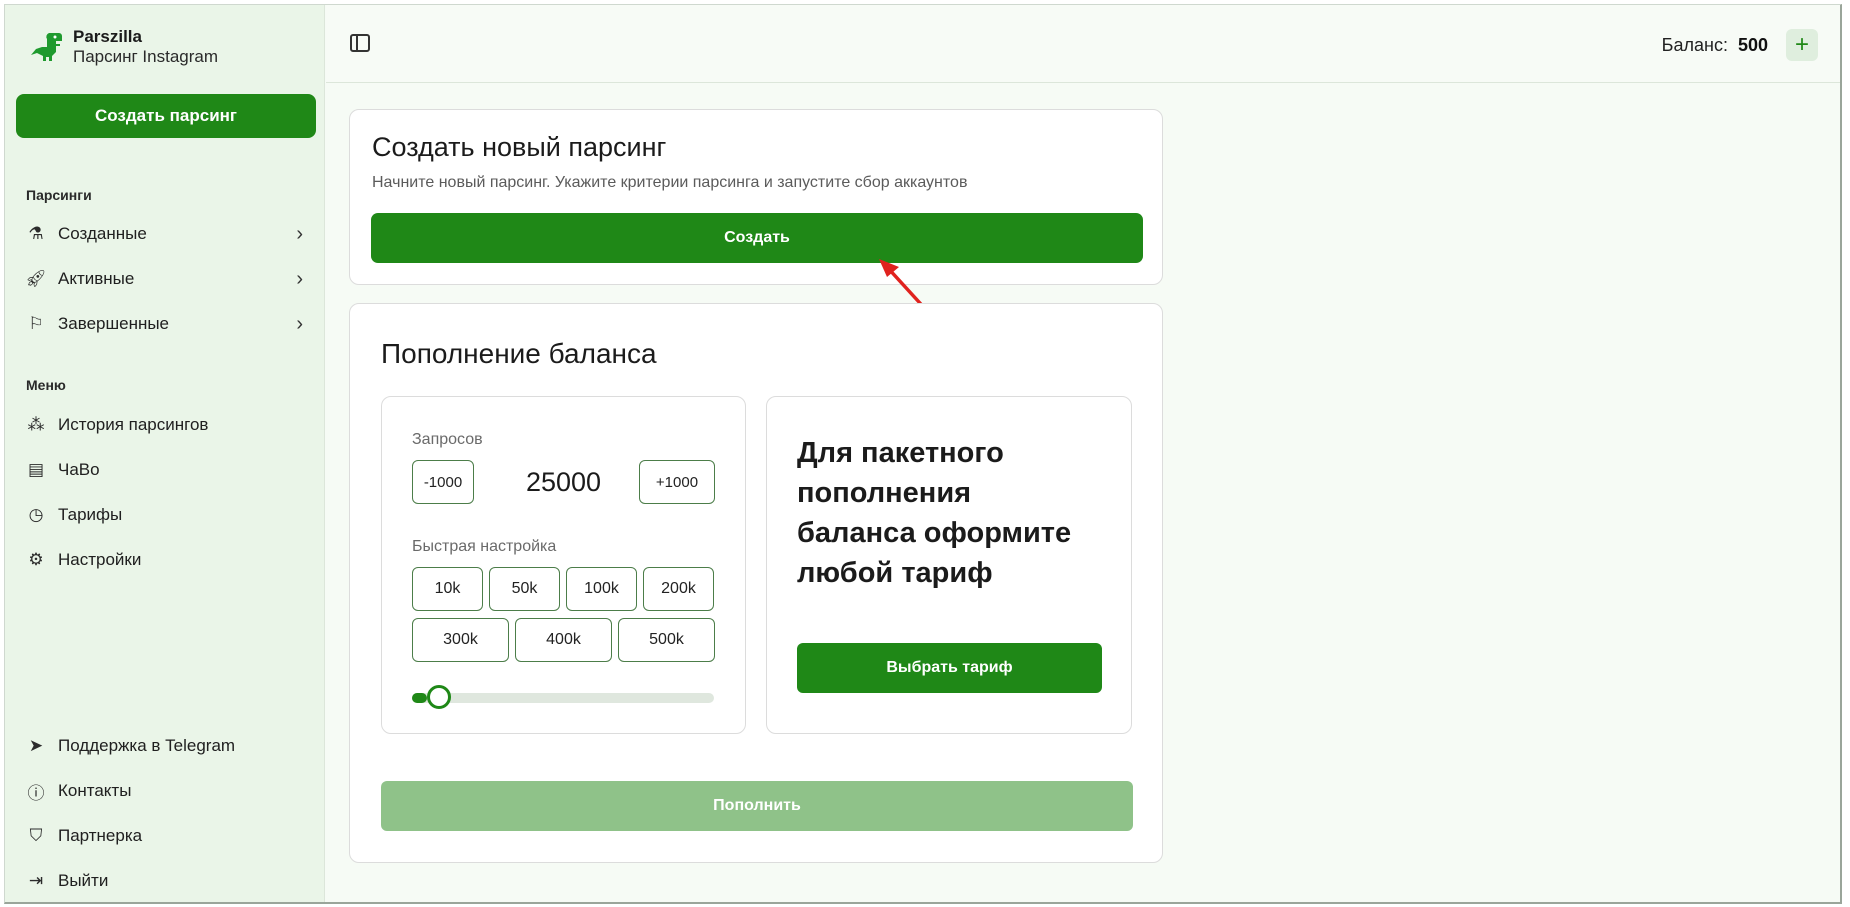 The image size is (1850, 907). Describe the element at coordinates (36, 880) in the screenshot. I see `logout-icon: ⇥` at that location.